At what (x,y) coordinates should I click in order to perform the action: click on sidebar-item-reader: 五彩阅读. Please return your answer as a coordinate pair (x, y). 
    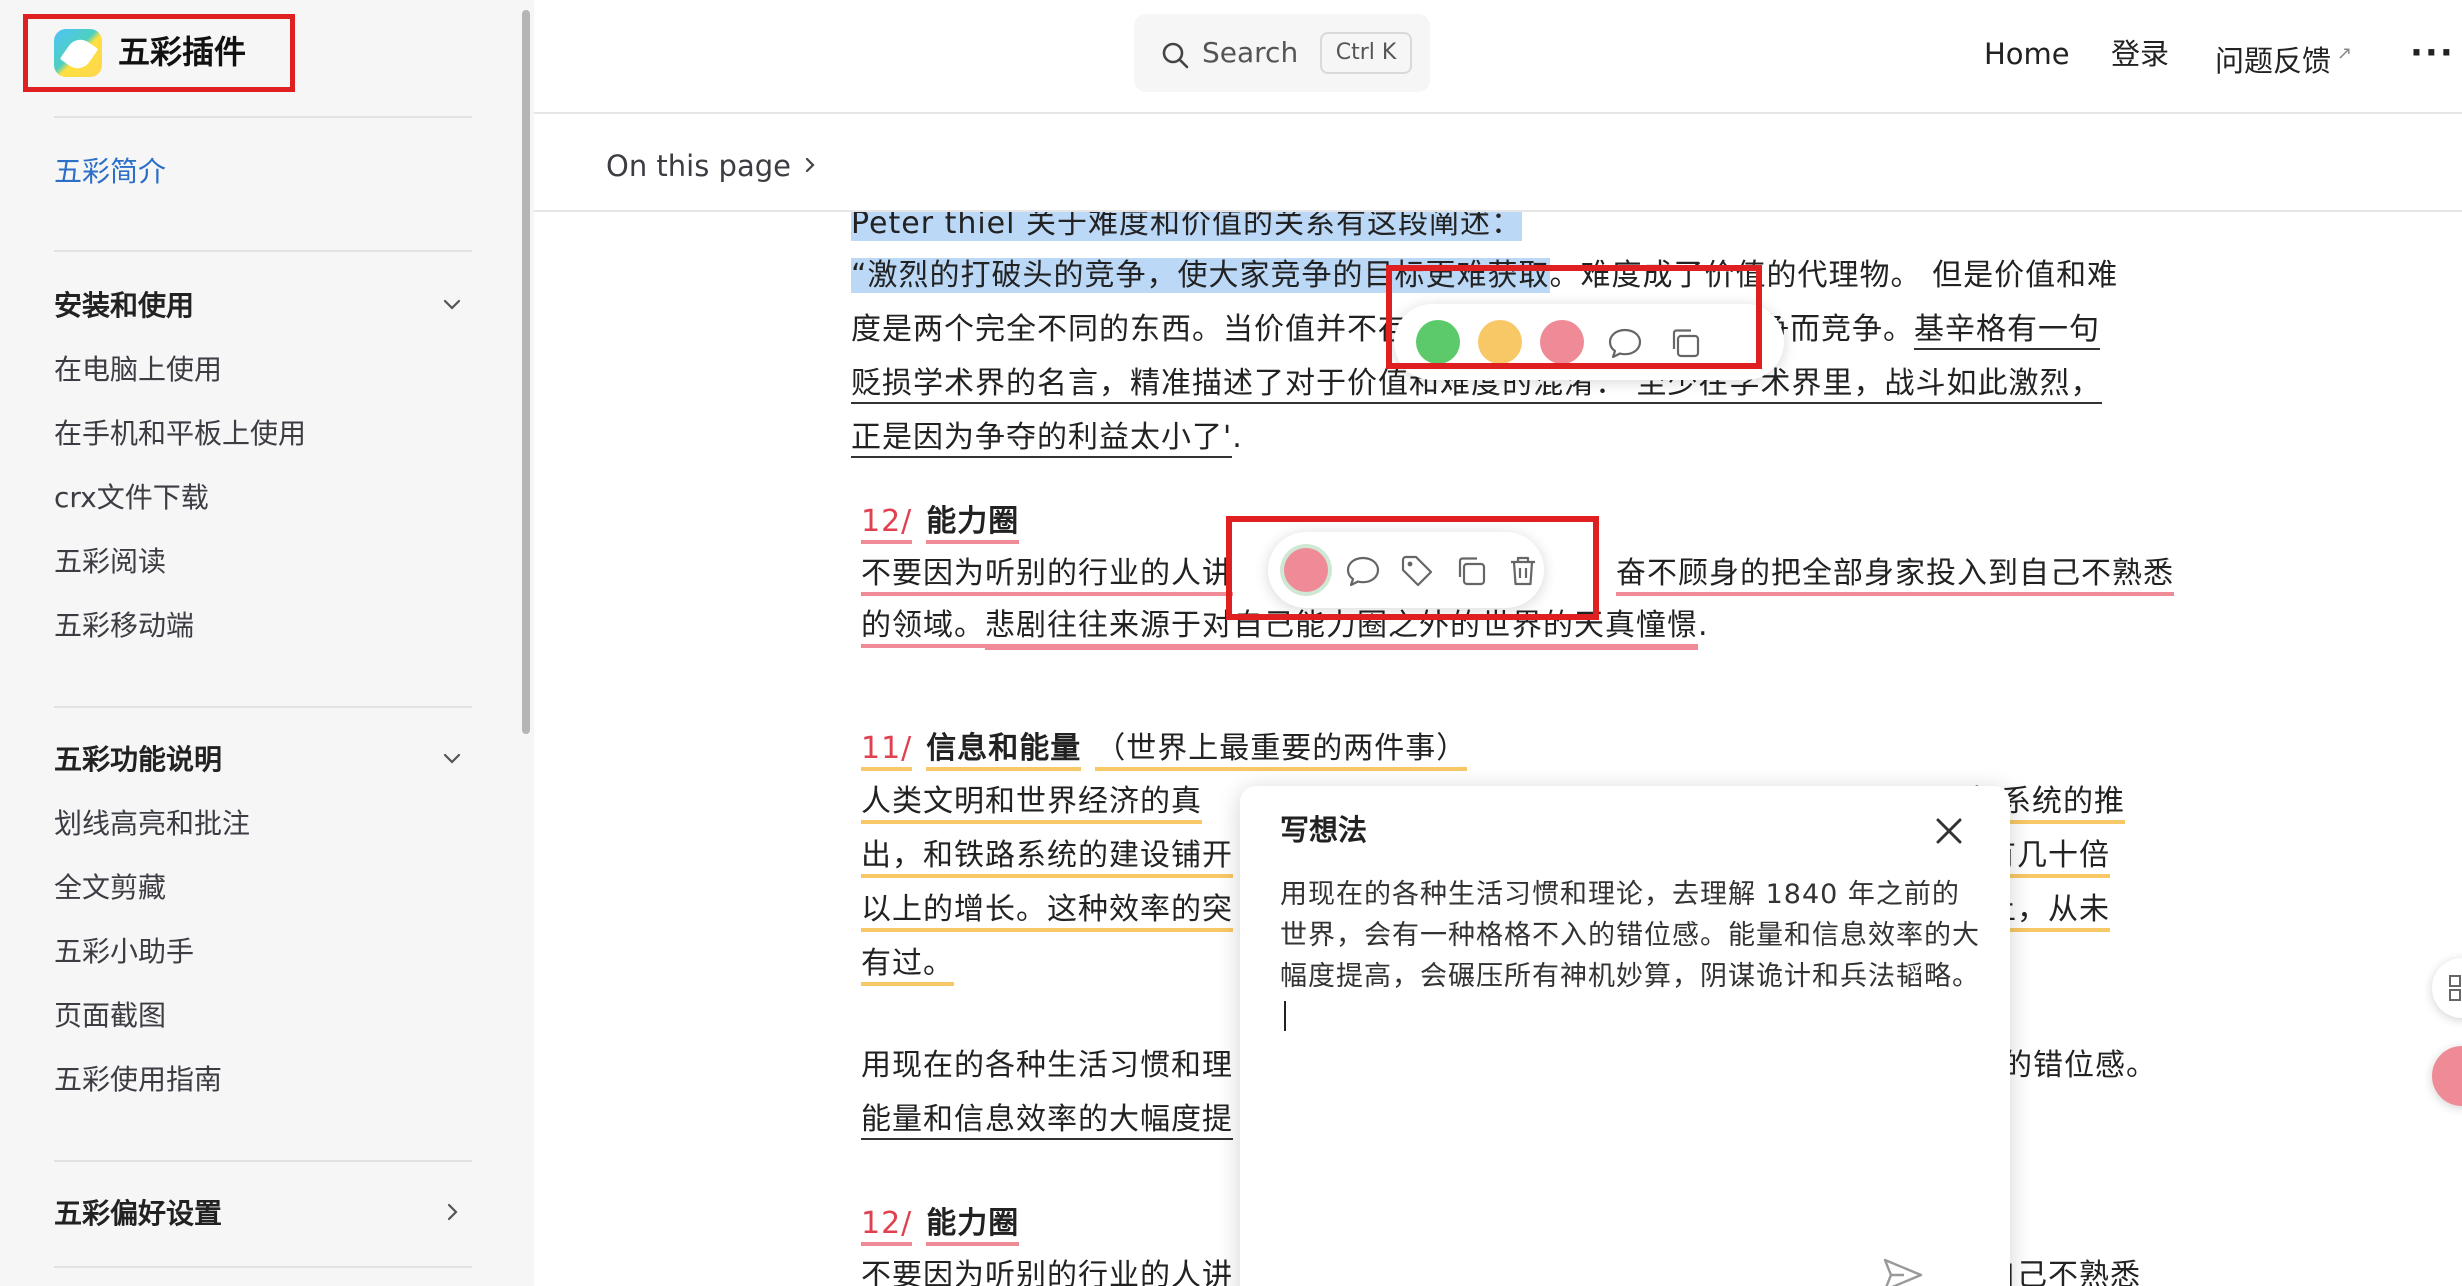
    Looking at the image, I should click on (110, 562).